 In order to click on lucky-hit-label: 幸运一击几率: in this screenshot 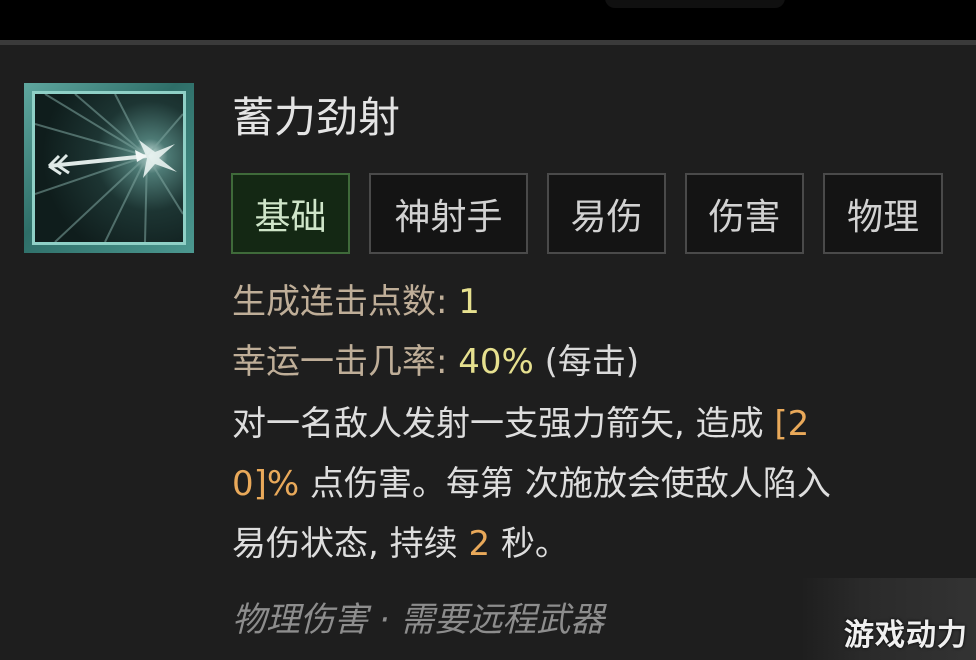, I will do `click(345, 362)`.